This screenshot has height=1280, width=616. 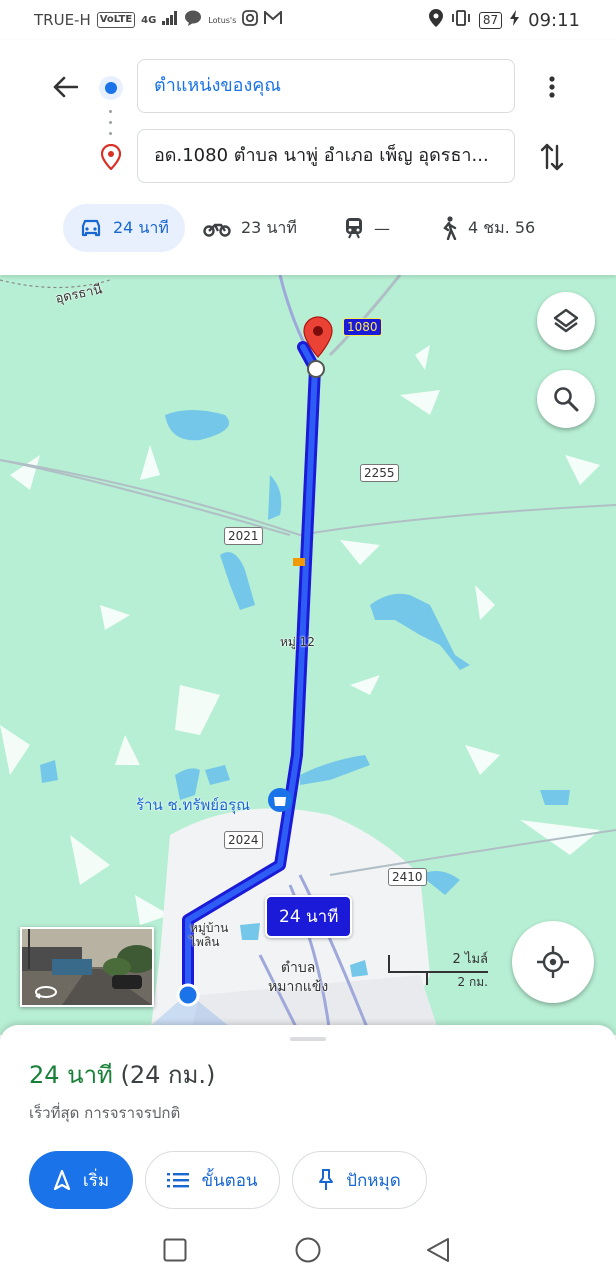 What do you see at coordinates (243, 840) in the screenshot?
I see `road-shield-2024: 2024` at bounding box center [243, 840].